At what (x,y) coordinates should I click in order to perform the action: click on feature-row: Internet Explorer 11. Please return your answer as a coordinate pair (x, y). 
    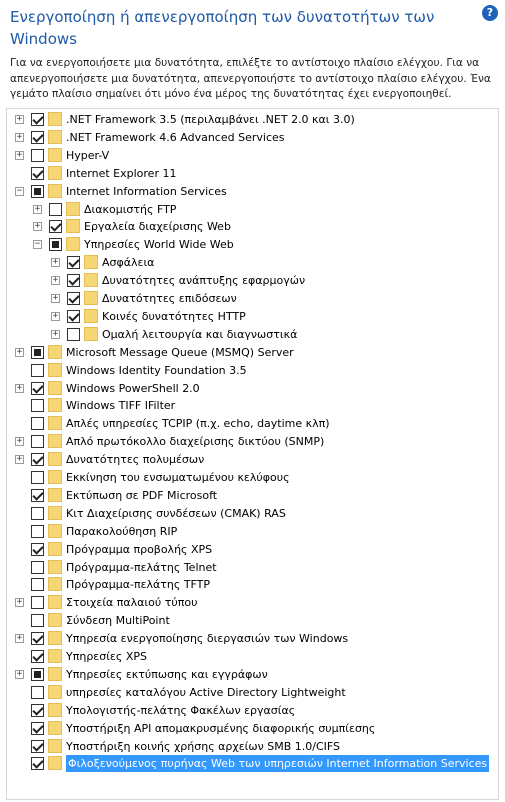
    Looking at the image, I should click on (247, 173).